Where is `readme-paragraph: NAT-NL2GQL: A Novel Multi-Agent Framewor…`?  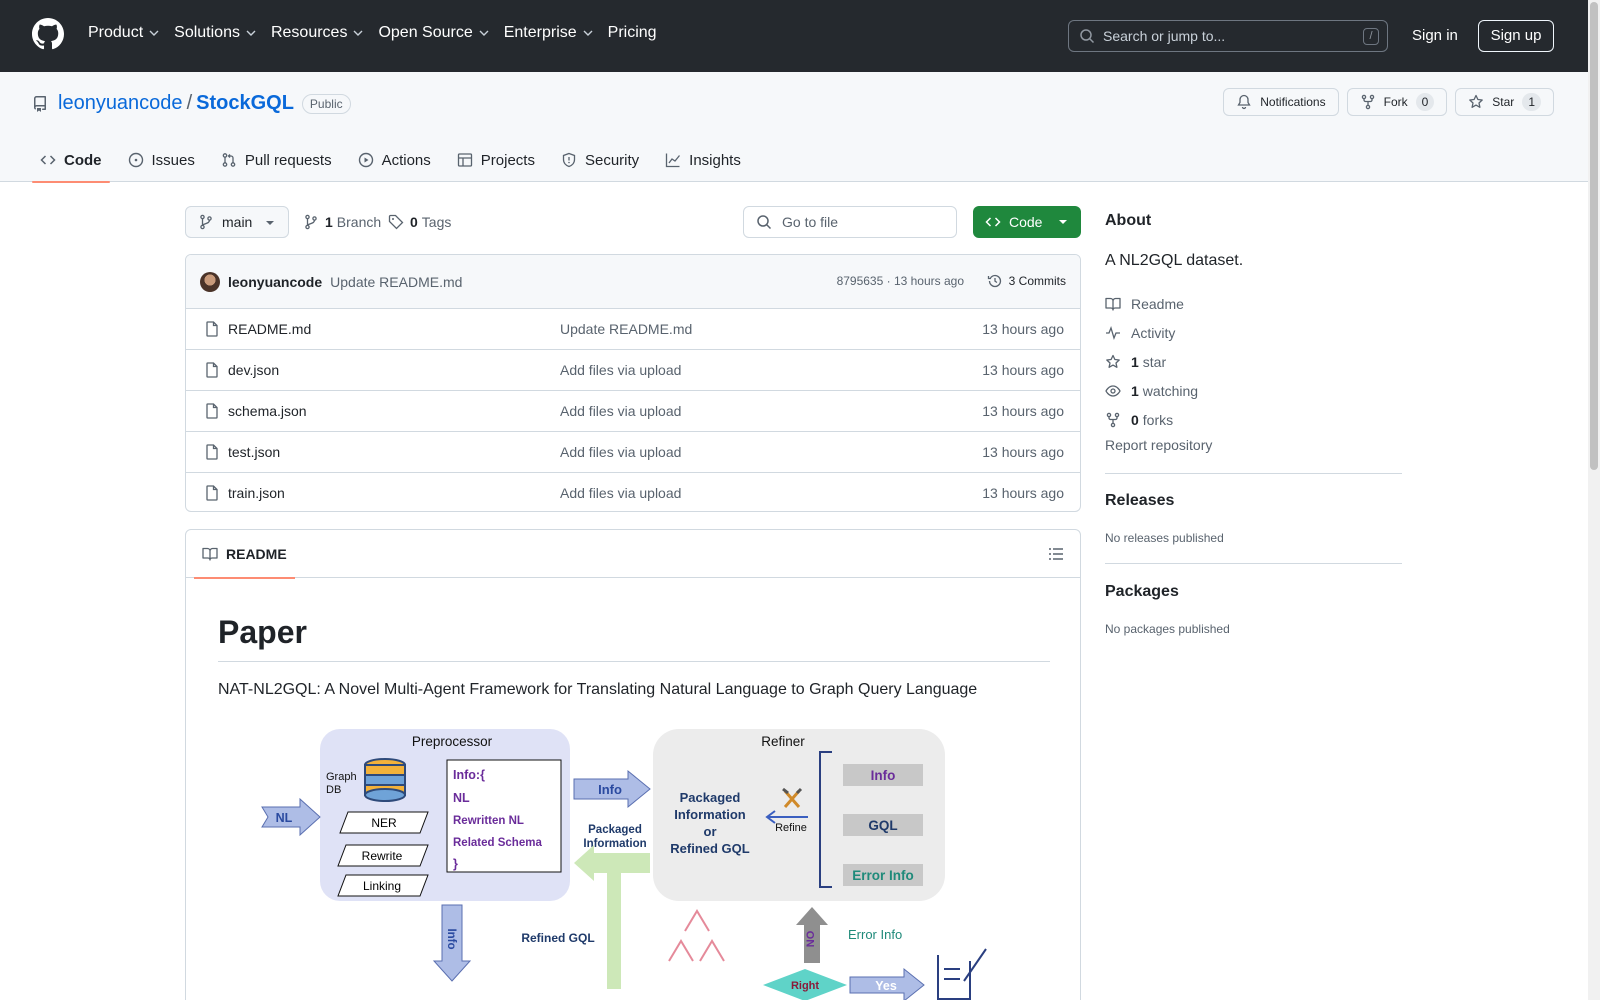
readme-paragraph: NAT-NL2GQL: A Novel Multi-Agent Framewor… is located at coordinates (598, 689).